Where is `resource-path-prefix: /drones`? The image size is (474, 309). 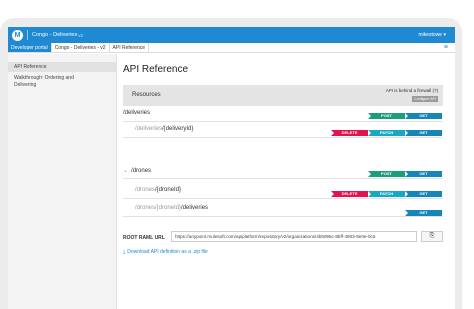
resource-path-prefix: /drones is located at coordinates (145, 190).